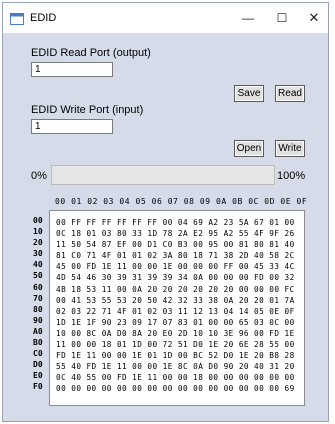 The image size is (335, 424). What do you see at coordinates (39, 176) in the screenshot?
I see `progress-min-label: 0%` at bounding box center [39, 176].